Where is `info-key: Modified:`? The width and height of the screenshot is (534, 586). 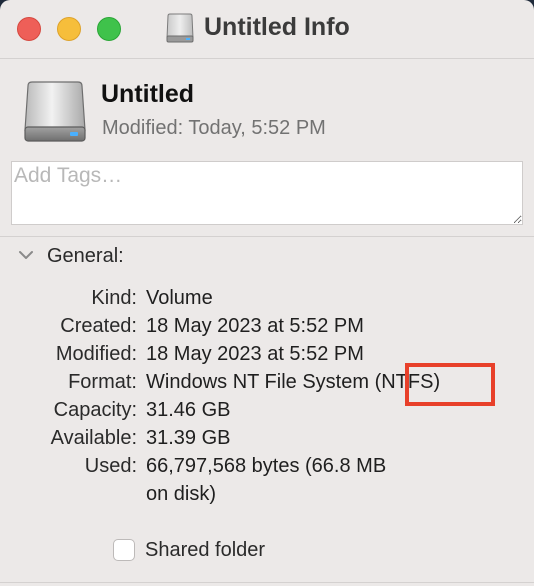
info-key: Modified: is located at coordinates (96, 354).